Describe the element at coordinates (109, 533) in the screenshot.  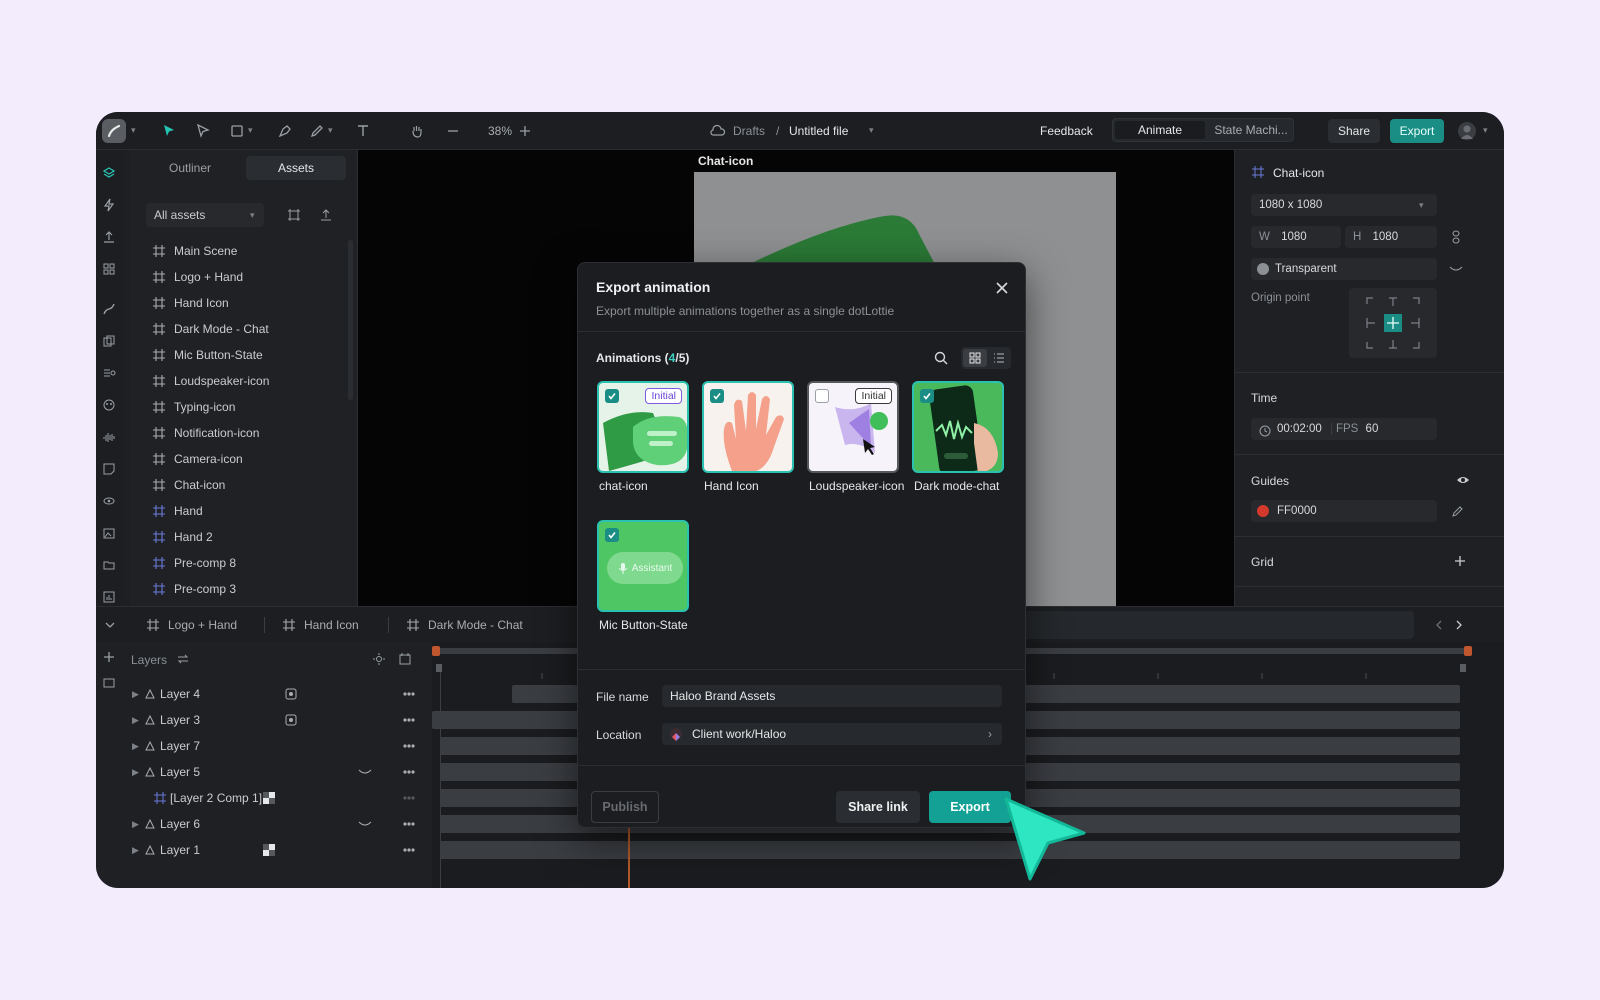
I see `image-ai-icon` at that location.